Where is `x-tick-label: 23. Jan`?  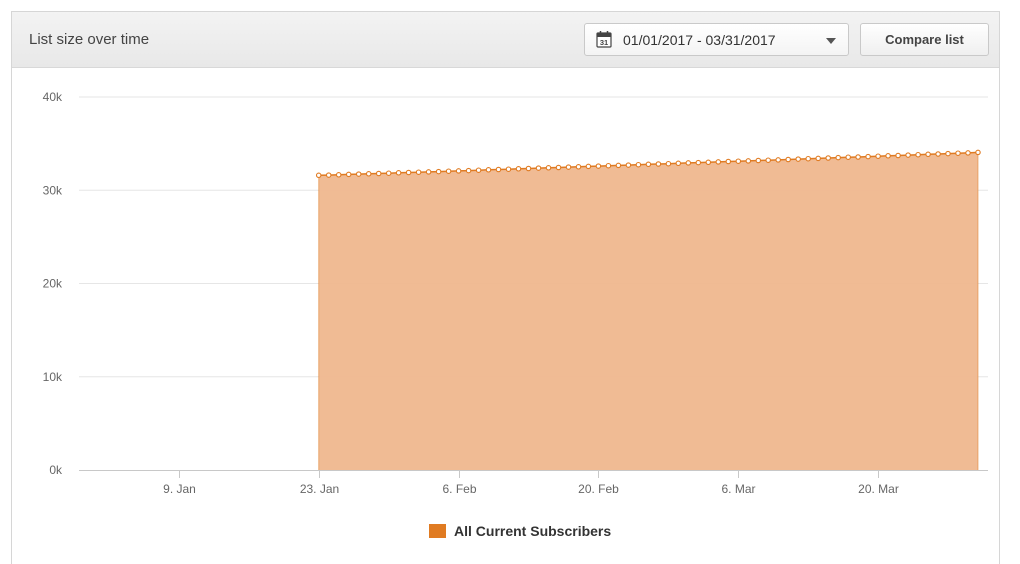 x-tick-label: 23. Jan is located at coordinates (319, 489).